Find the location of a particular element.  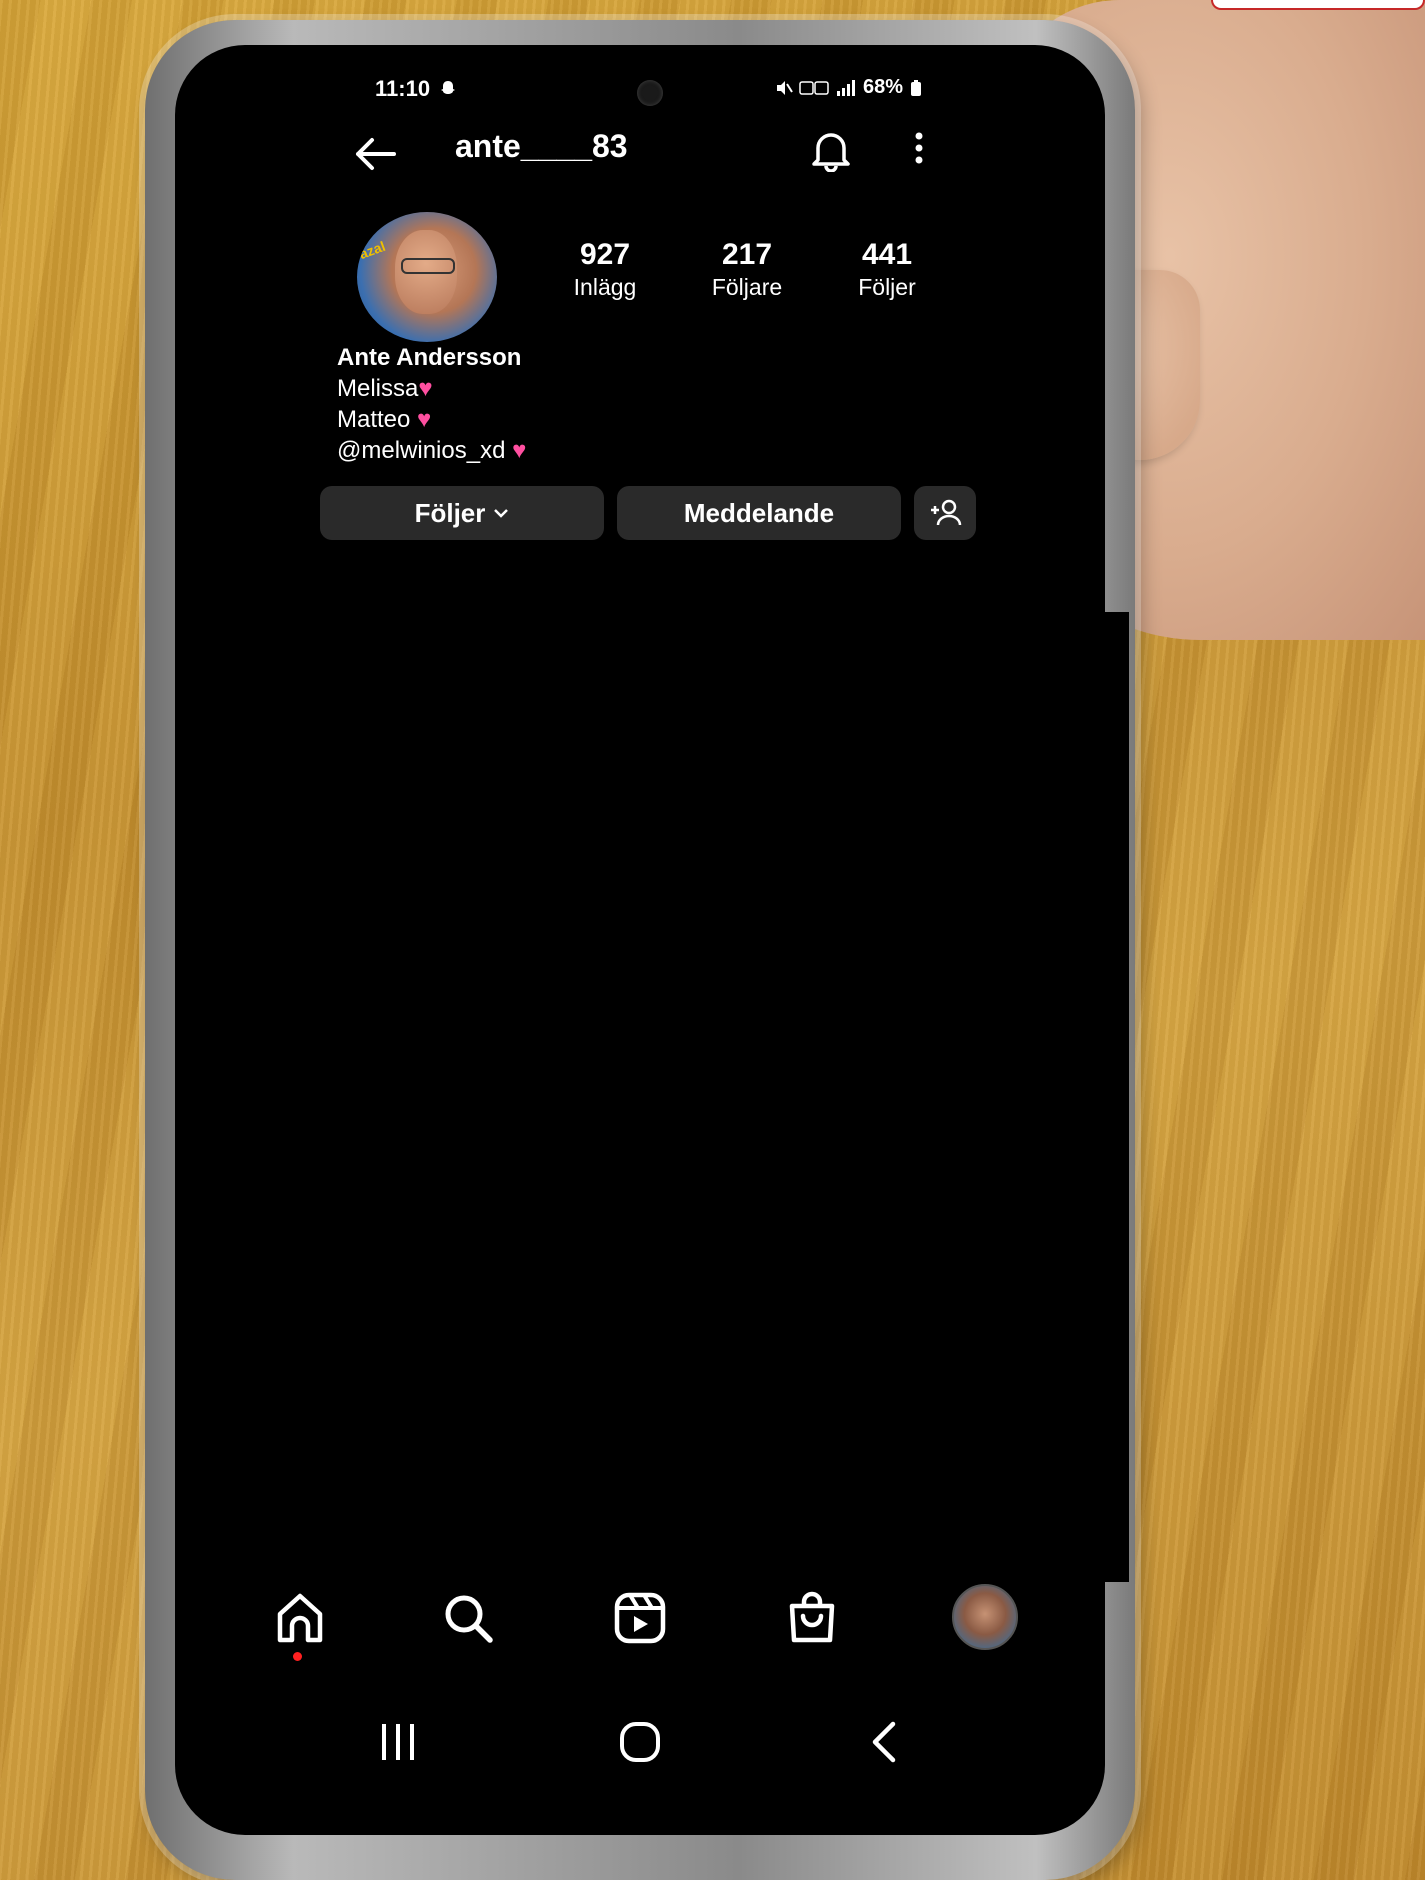

back-icon is located at coordinates (884, 1742).